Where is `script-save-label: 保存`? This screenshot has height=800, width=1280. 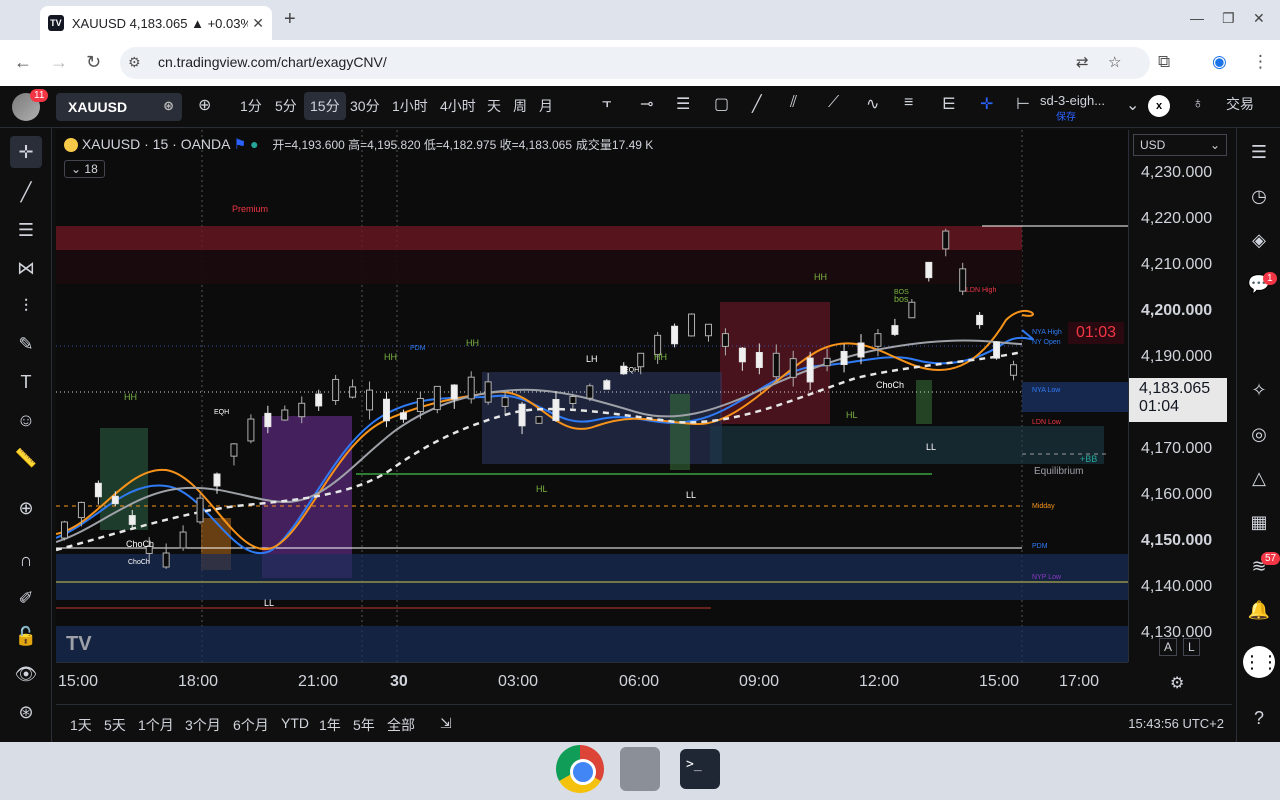
script-save-label: 保存 is located at coordinates (1066, 115).